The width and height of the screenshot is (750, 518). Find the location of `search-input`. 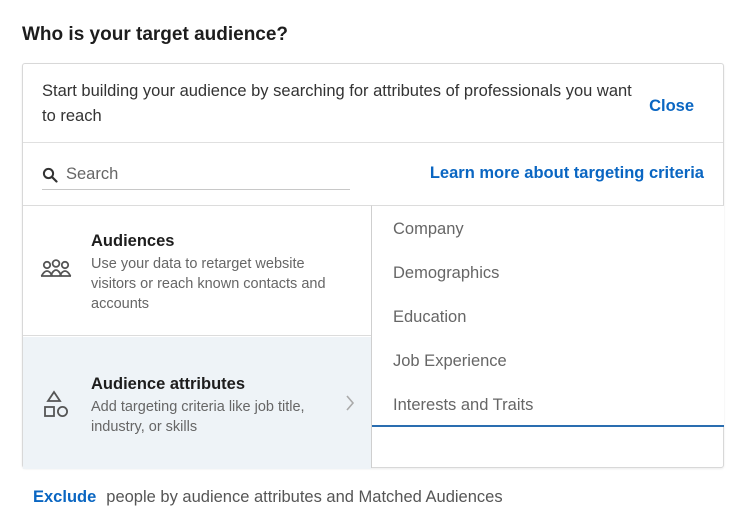

search-input is located at coordinates (206, 174).